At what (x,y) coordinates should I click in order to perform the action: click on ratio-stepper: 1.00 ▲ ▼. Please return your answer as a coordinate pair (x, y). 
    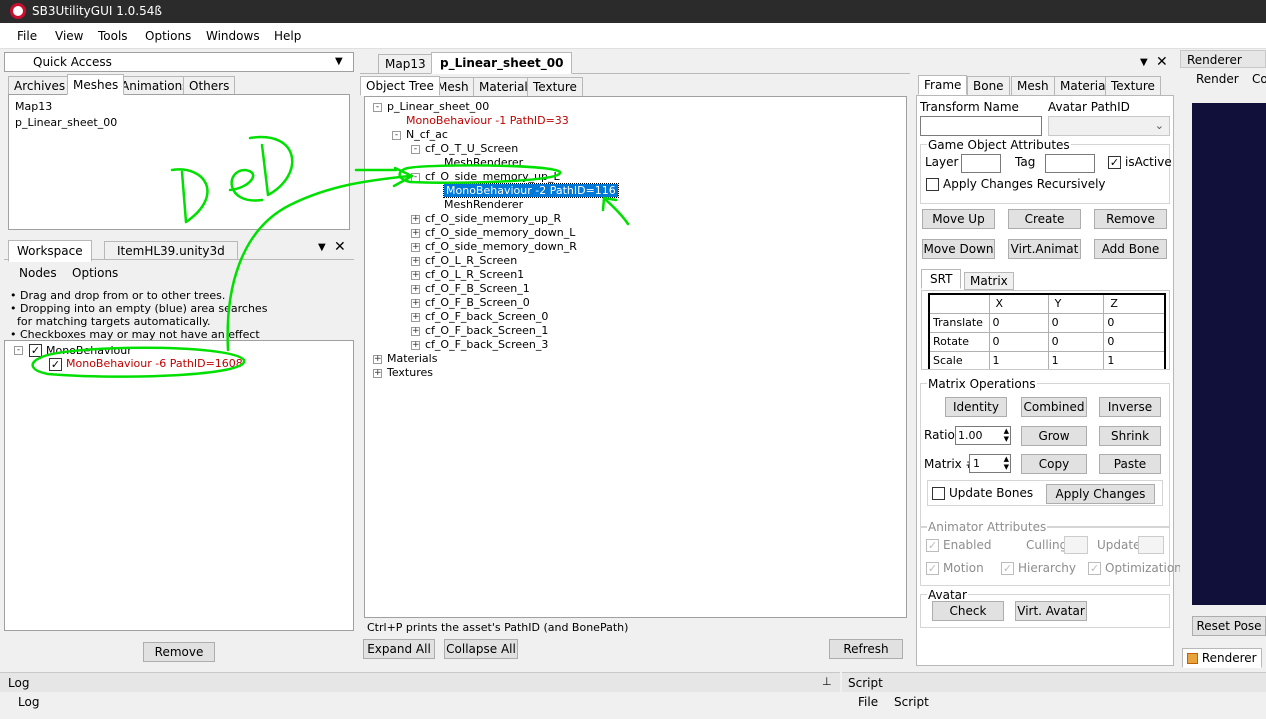
    Looking at the image, I should click on (983, 435).